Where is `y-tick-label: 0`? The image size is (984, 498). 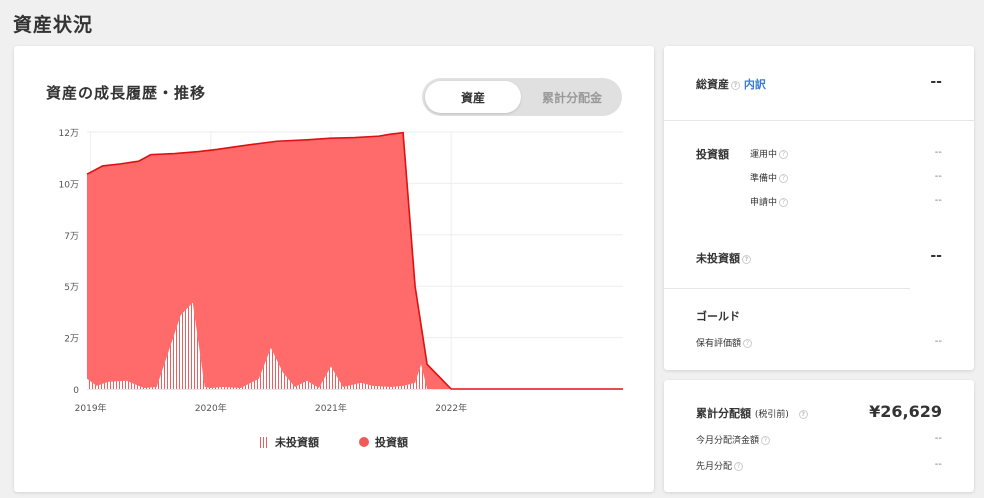
y-tick-label: 0 is located at coordinates (76, 391).